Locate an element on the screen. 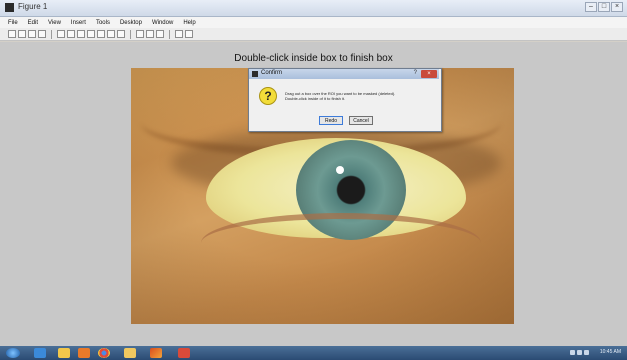  dialog-close-button: × is located at coordinates (429, 74).